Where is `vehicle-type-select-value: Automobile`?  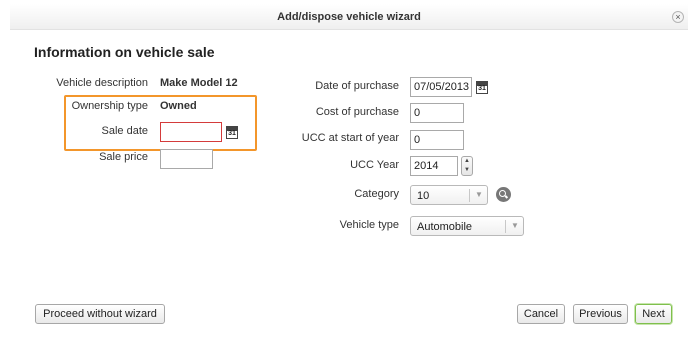 vehicle-type-select-value: Automobile is located at coordinates (445, 227).